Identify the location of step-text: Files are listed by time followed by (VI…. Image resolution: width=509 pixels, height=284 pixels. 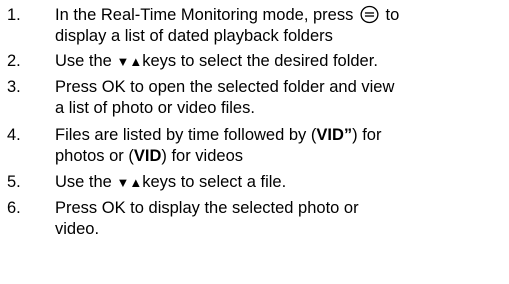
(218, 145).